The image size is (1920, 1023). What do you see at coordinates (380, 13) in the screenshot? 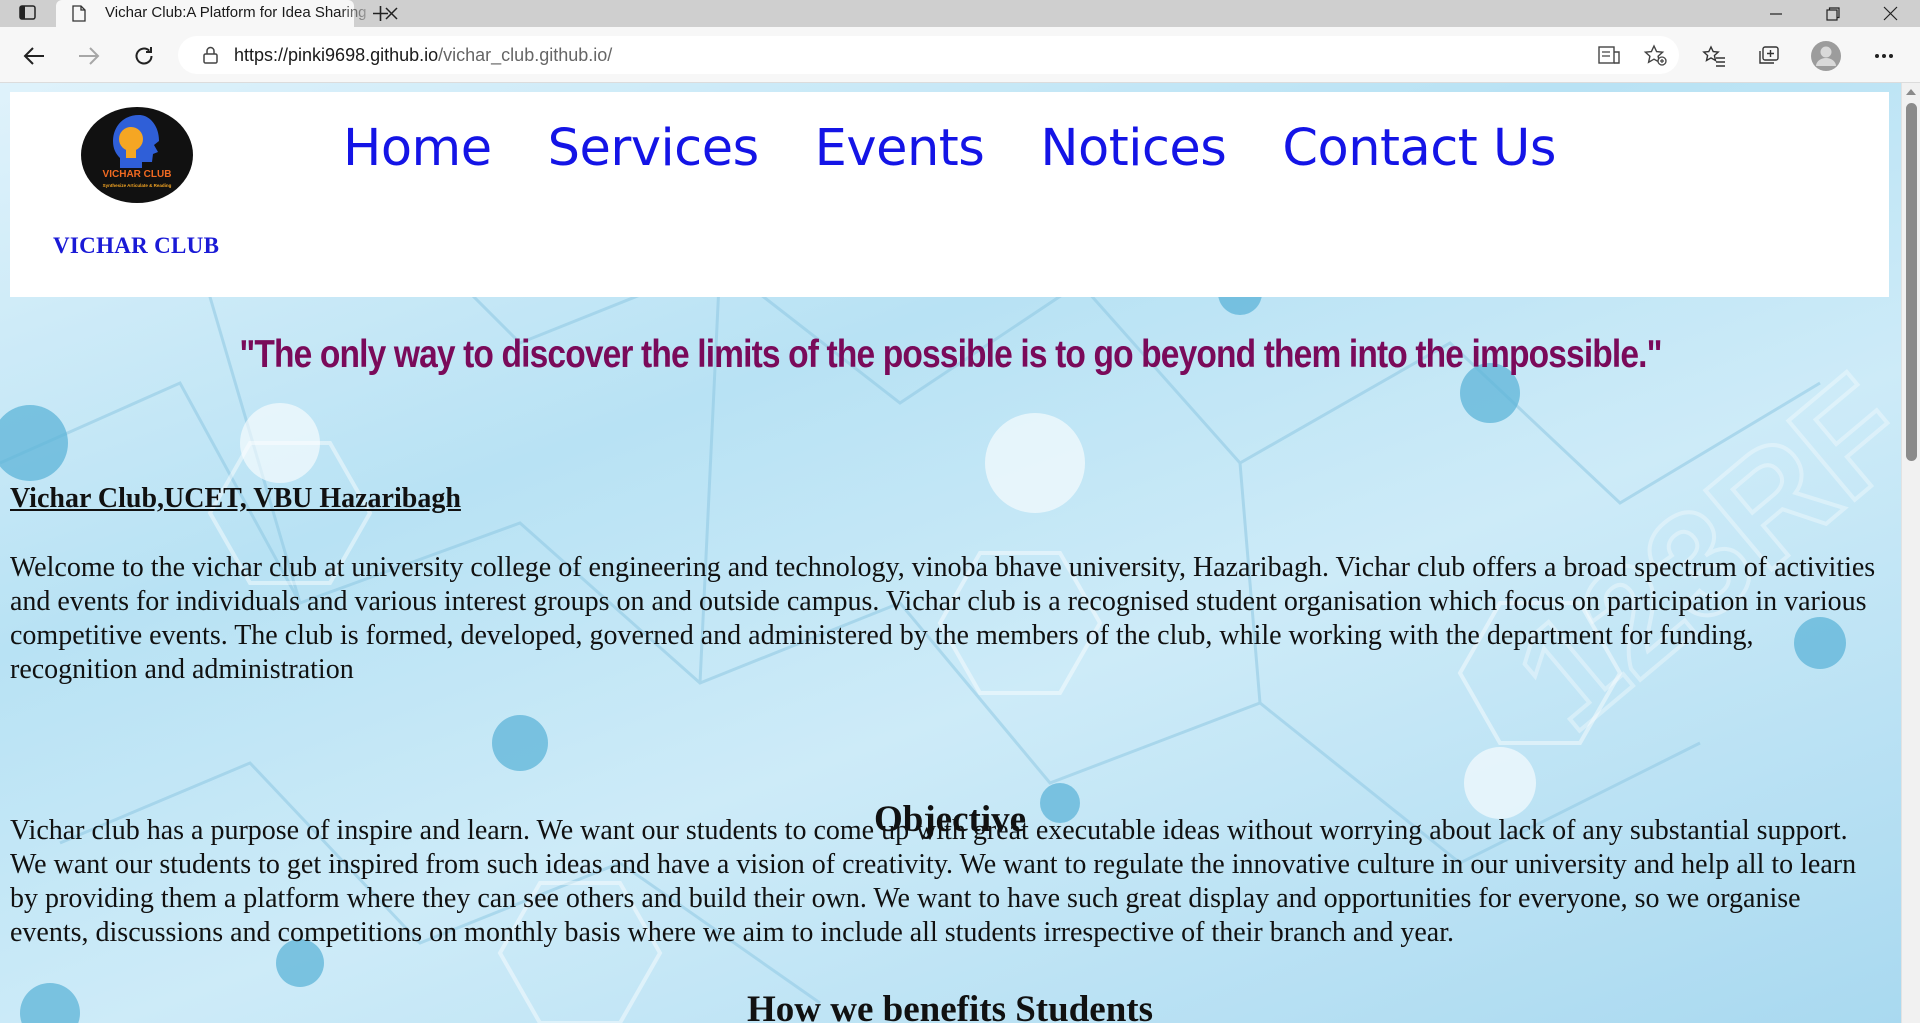
I see `new-tab-icon` at bounding box center [380, 13].